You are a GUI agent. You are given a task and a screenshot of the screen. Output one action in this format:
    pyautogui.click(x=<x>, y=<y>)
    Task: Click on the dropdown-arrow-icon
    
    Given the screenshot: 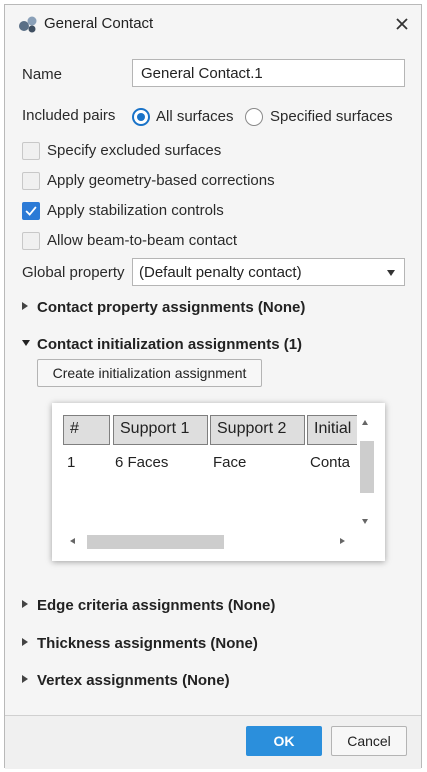 What is the action you would take?
    pyautogui.click(x=391, y=273)
    